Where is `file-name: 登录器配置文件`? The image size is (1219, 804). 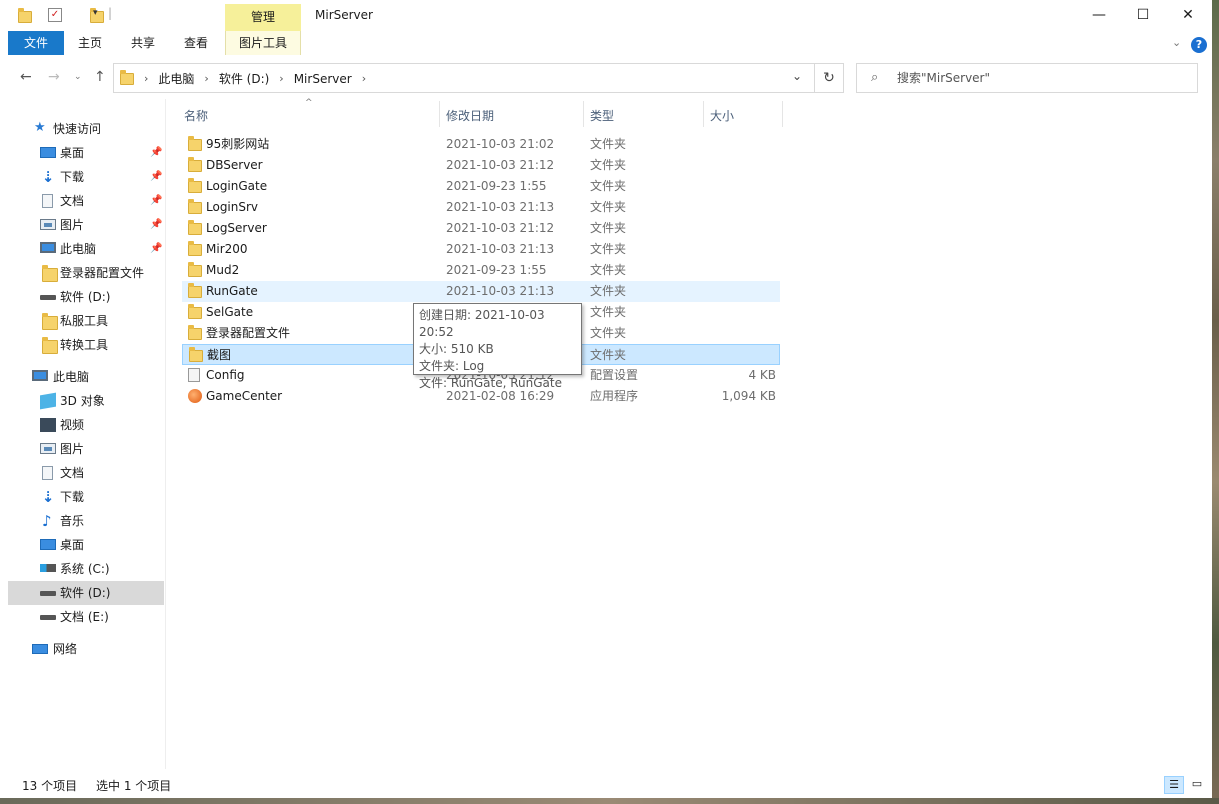
file-name: 登录器配置文件 is located at coordinates (248, 333).